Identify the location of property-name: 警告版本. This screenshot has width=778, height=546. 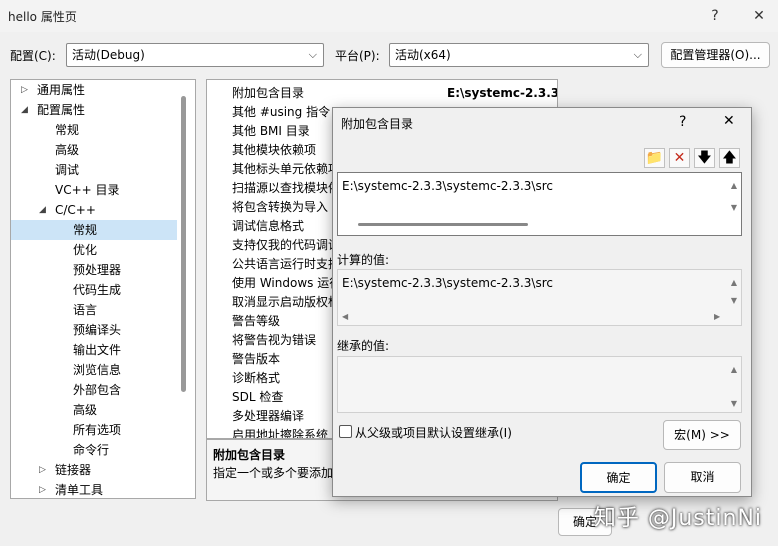
(256, 359).